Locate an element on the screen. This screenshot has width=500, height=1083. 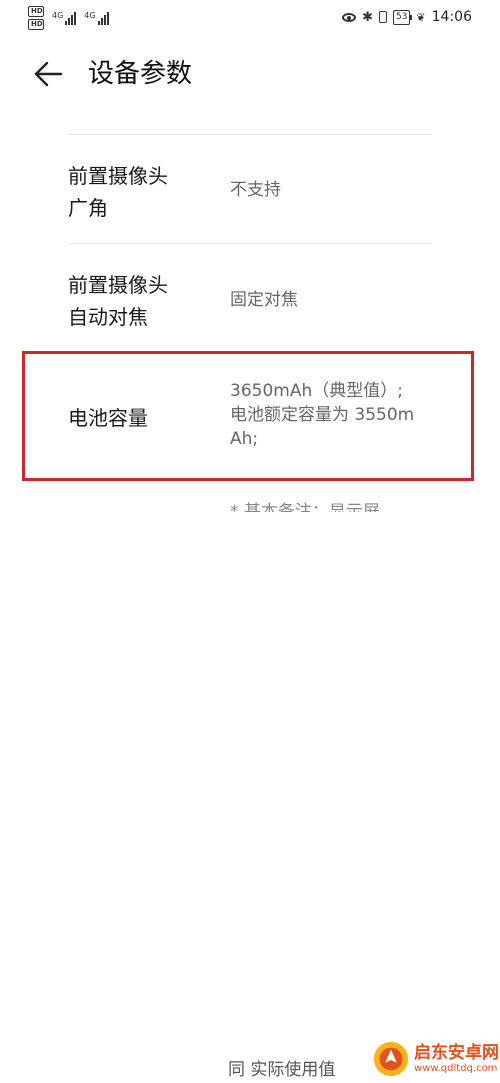
hd-badge-2: HD is located at coordinates (36, 24).